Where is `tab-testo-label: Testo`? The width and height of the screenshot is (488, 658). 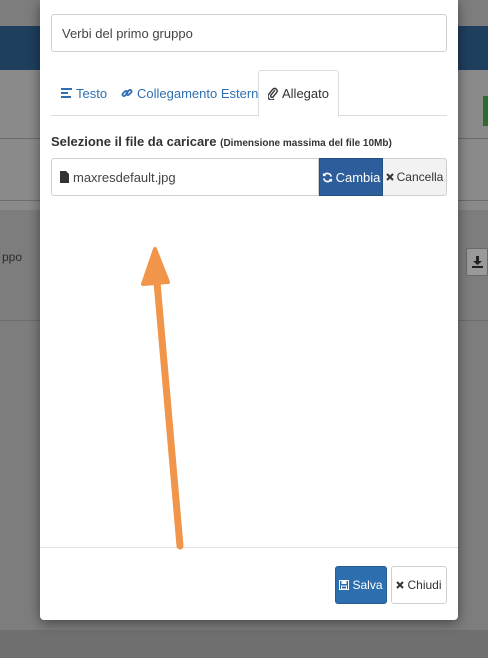 tab-testo-label: Testo is located at coordinates (92, 93).